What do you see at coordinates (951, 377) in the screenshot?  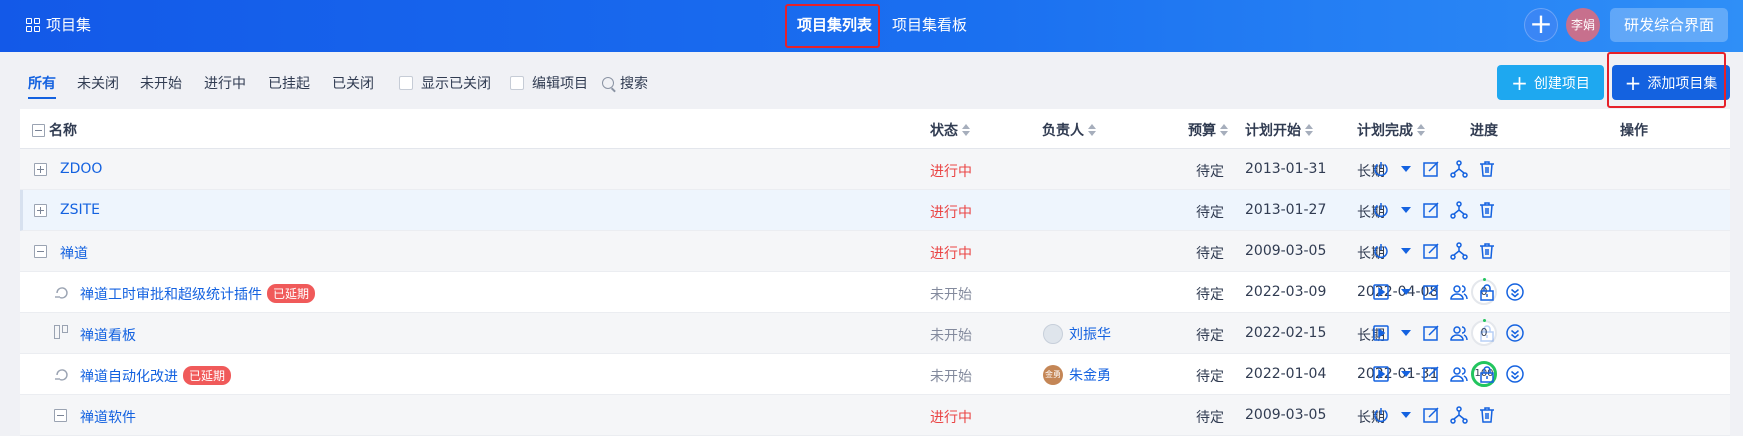 I see `status-text: 未开始` at bounding box center [951, 377].